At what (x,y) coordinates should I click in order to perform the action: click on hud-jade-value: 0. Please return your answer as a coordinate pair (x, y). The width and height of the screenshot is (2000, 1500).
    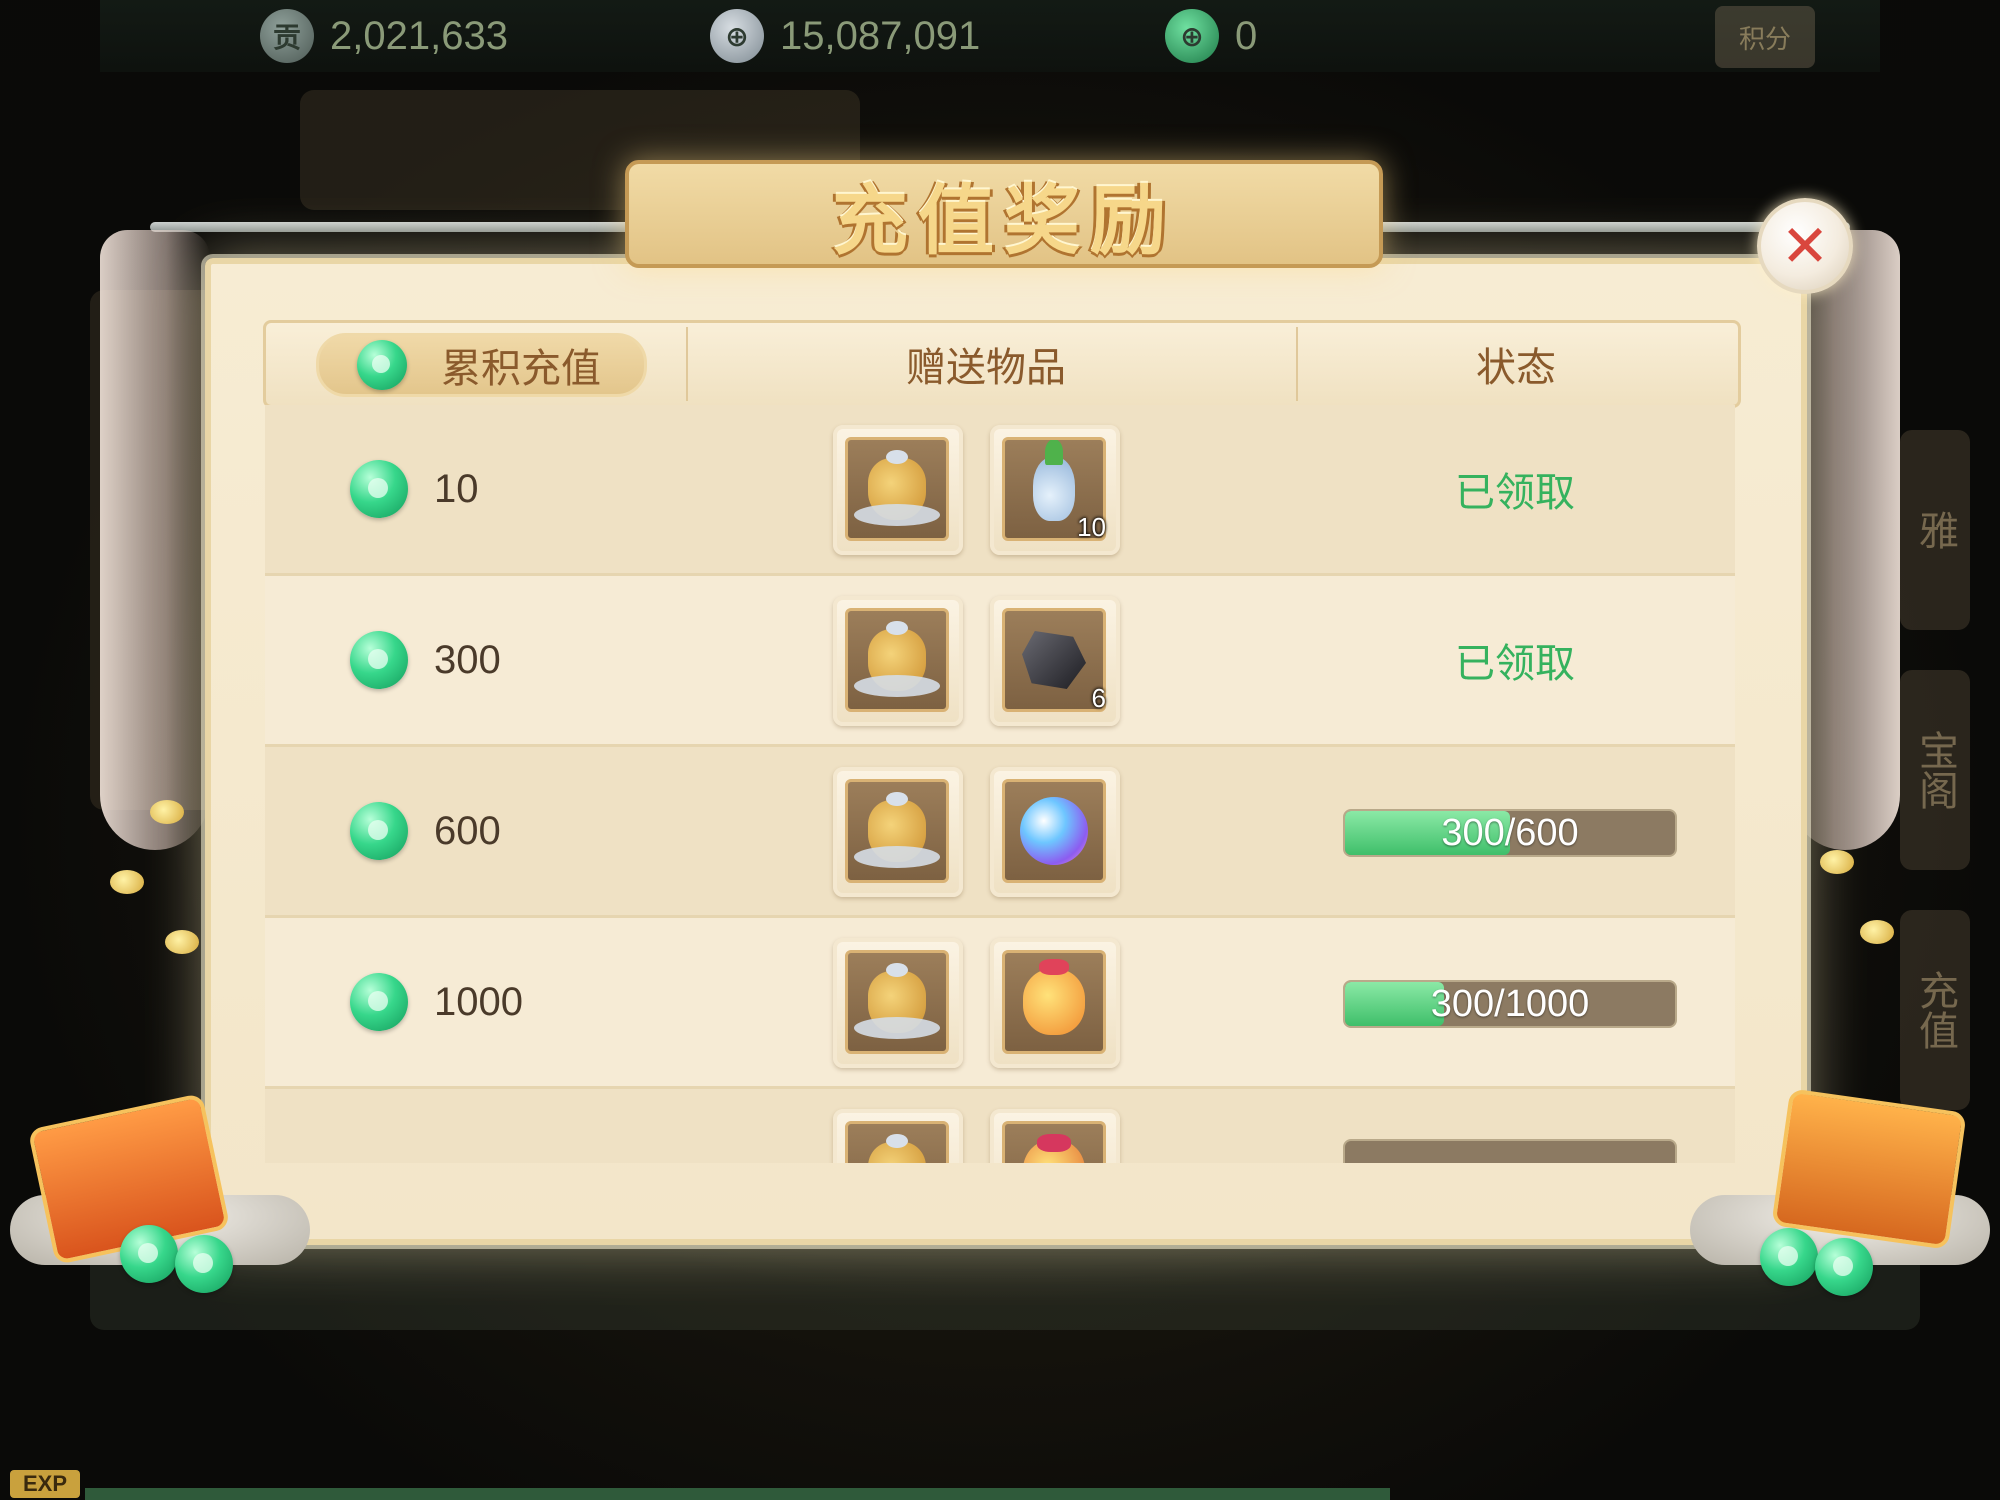
    Looking at the image, I should click on (1246, 35).